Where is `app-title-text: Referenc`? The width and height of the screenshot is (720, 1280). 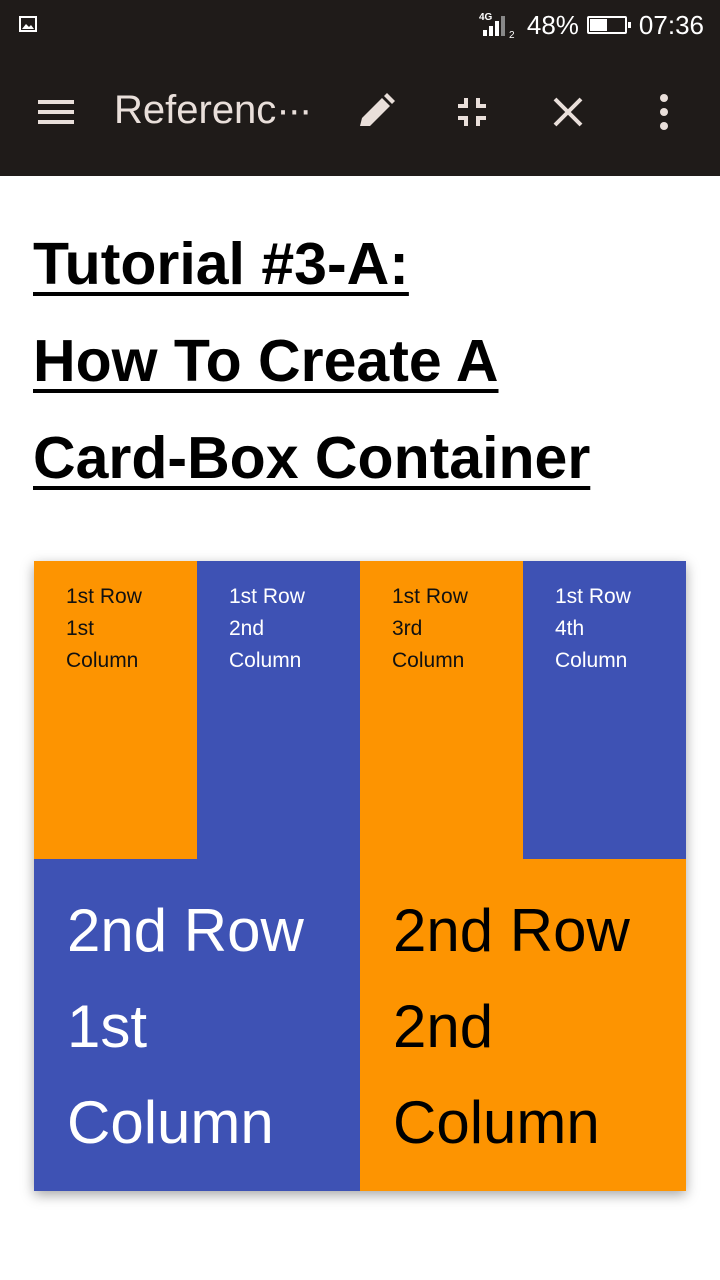 app-title-text: Referenc is located at coordinates (195, 110).